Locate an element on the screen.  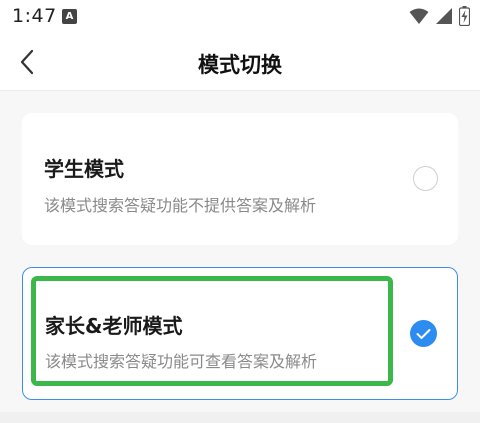
status-bar: 1:47 A is located at coordinates (240, 17).